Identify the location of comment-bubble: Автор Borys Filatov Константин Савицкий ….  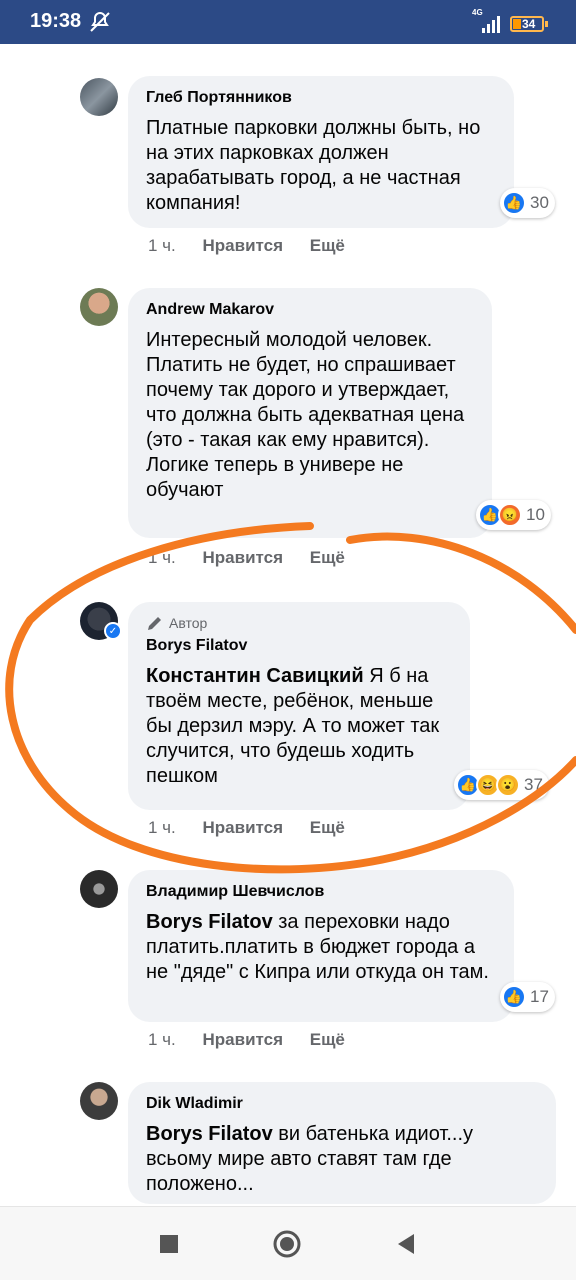
(299, 706).